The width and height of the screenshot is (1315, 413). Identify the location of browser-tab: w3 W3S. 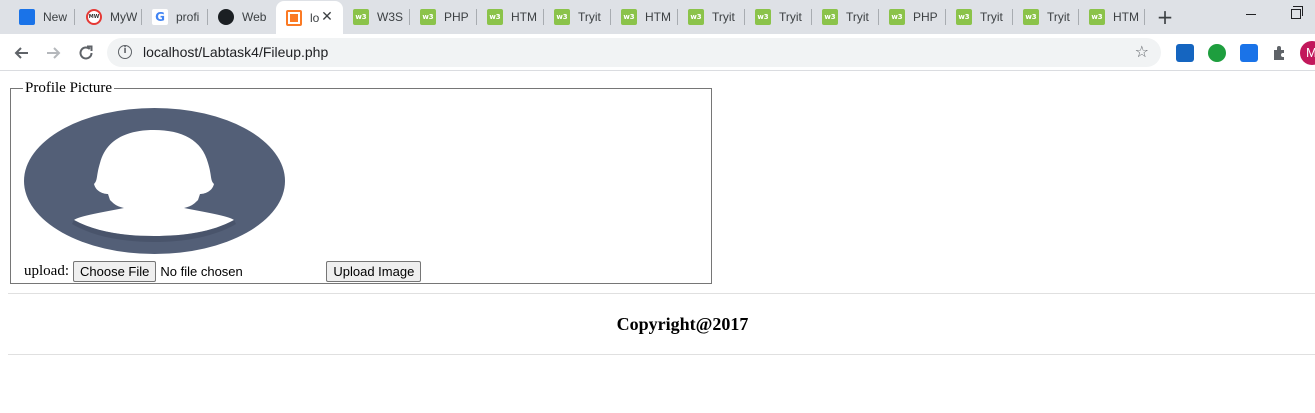
(376, 17).